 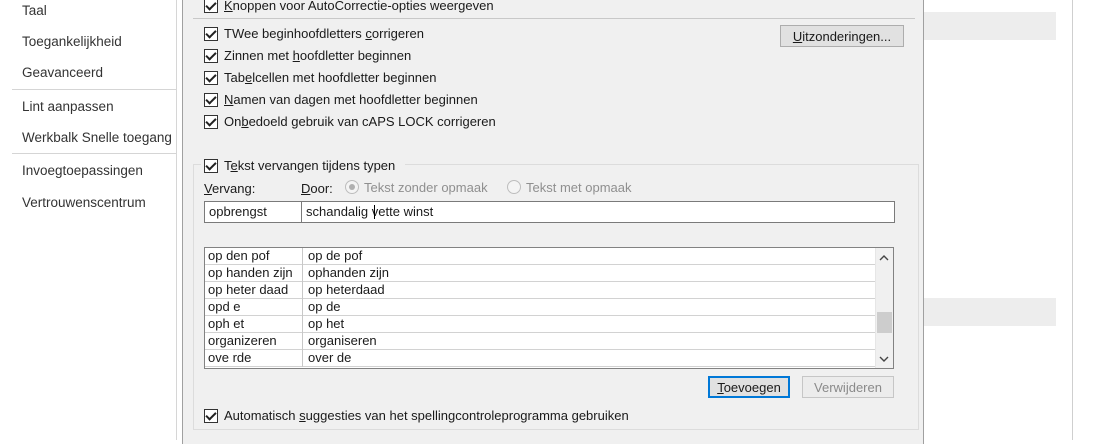 I want to click on plain-text-radio-label: Tekst zonder opmaak, so click(x=426, y=187).